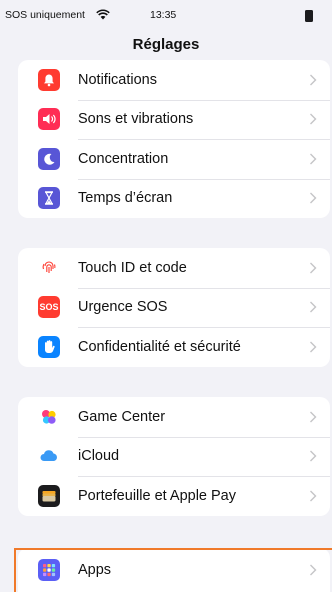  I want to click on settings-row-label: Portefeuille et Apple Pay, so click(157, 495).